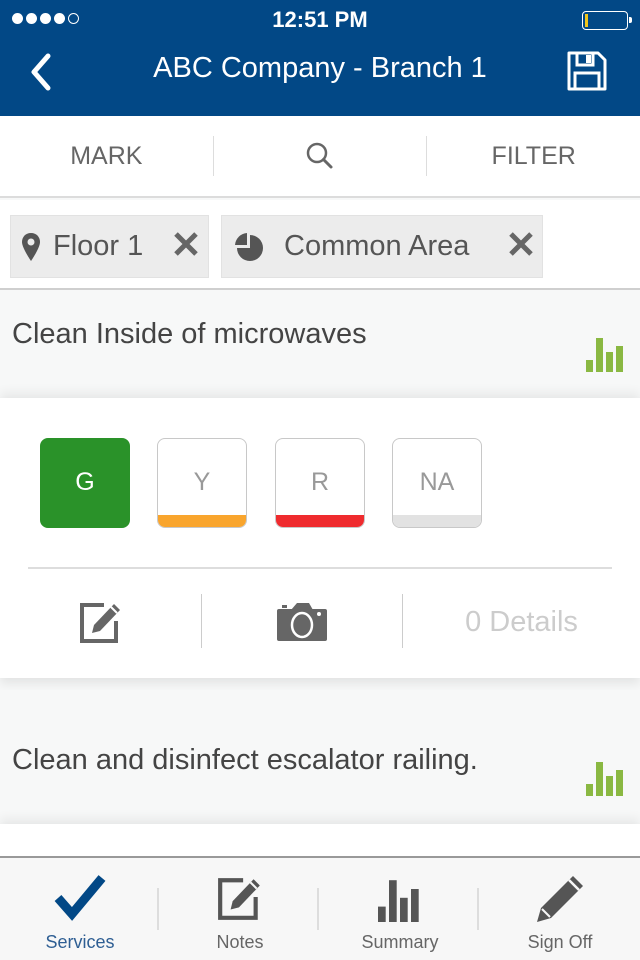 This screenshot has height=960, width=640. I want to click on task-item: Clean Inside of microwaves, so click(320, 345).